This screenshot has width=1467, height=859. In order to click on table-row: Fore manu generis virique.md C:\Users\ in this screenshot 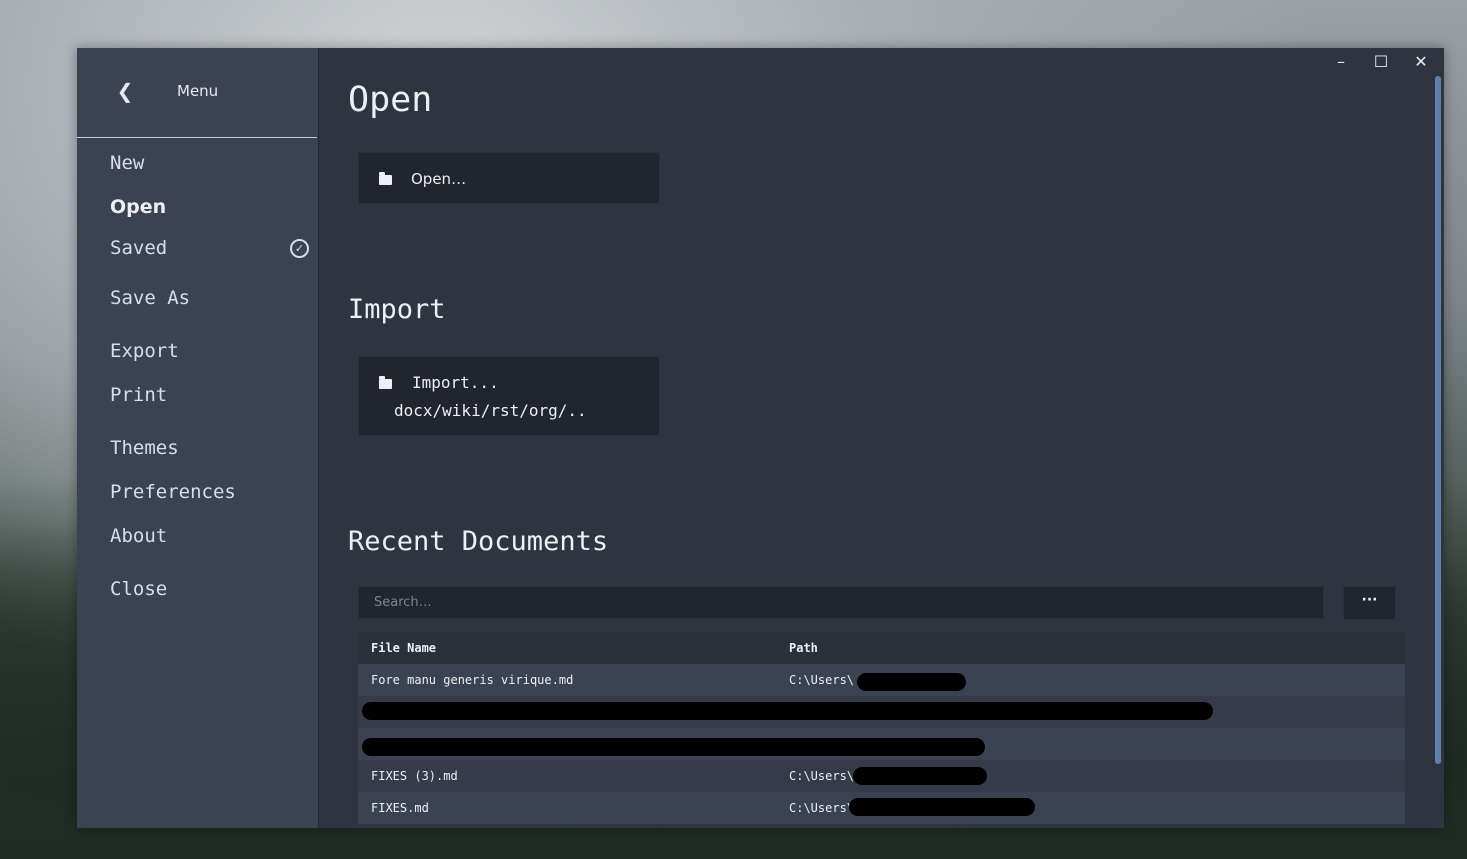, I will do `click(881, 680)`.